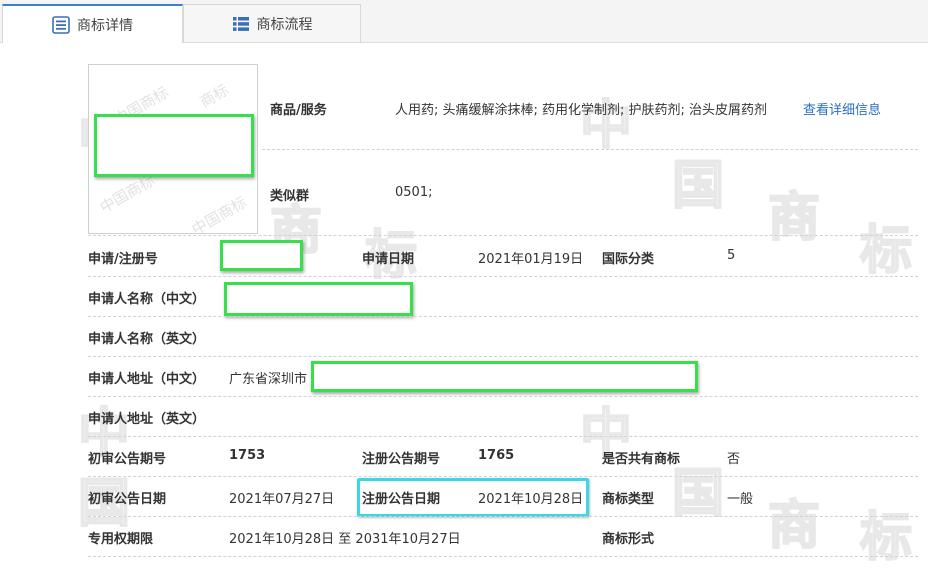 This screenshot has width=928, height=568. Describe the element at coordinates (268, 379) in the screenshot. I see `applicant-address-cn-value: 广东省深圳市` at that location.